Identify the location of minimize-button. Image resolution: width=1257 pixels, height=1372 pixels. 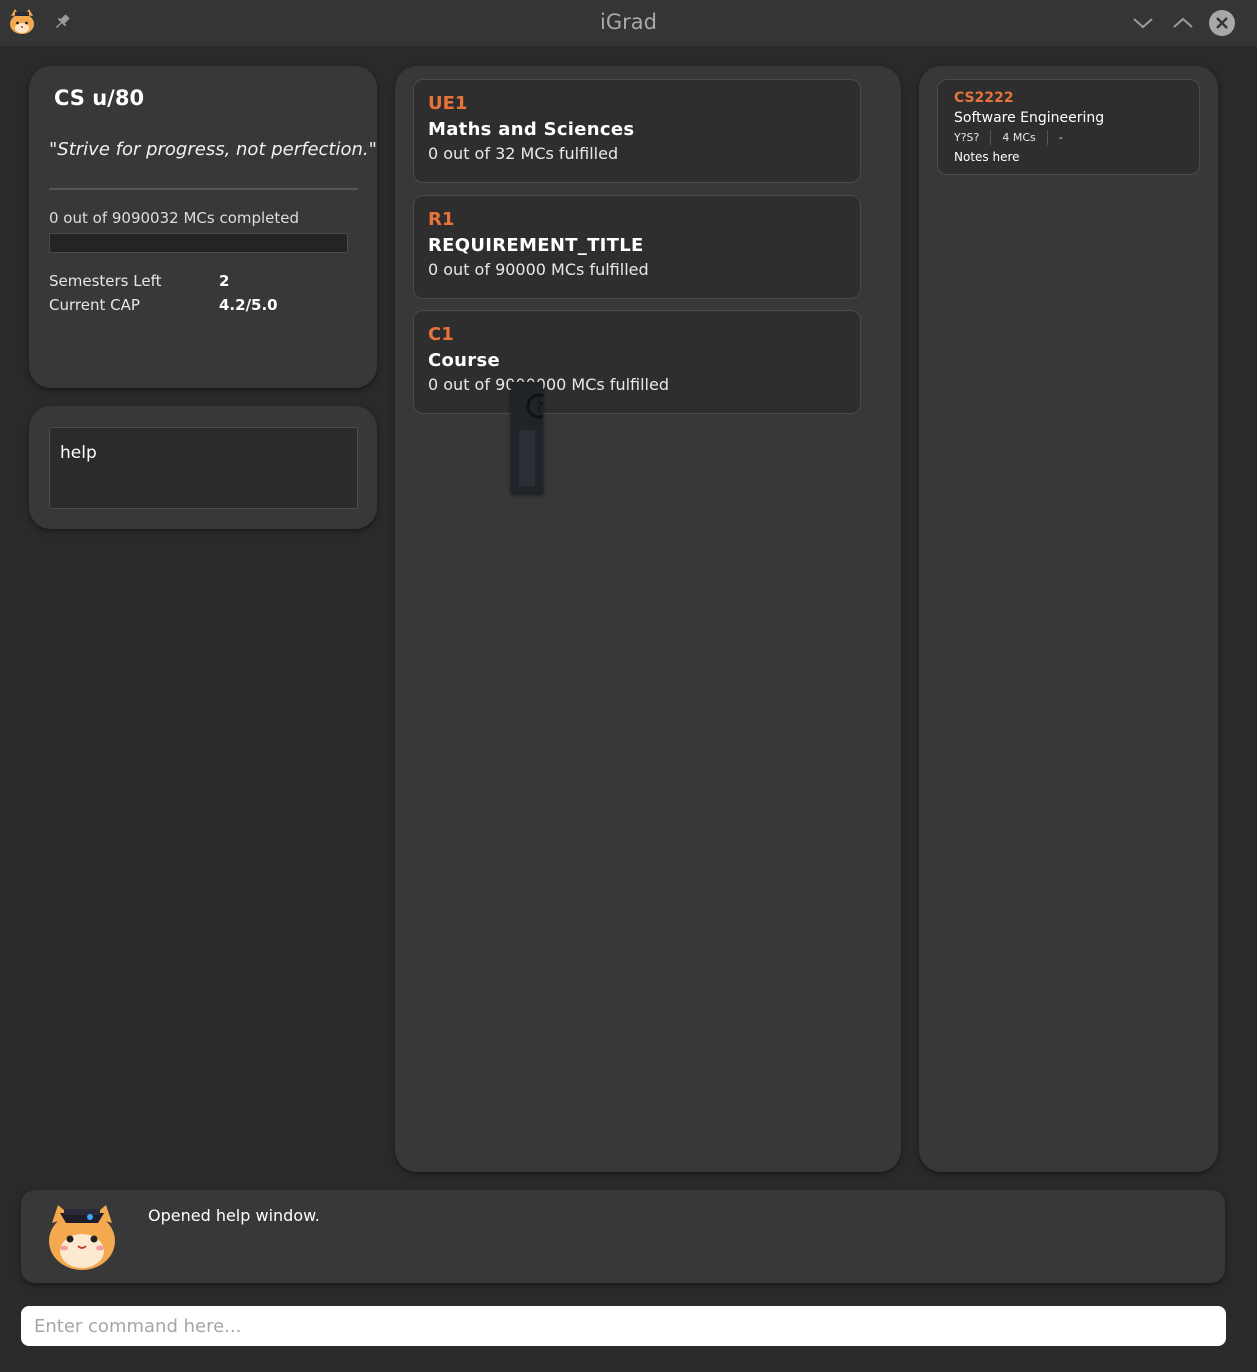
(1143, 23).